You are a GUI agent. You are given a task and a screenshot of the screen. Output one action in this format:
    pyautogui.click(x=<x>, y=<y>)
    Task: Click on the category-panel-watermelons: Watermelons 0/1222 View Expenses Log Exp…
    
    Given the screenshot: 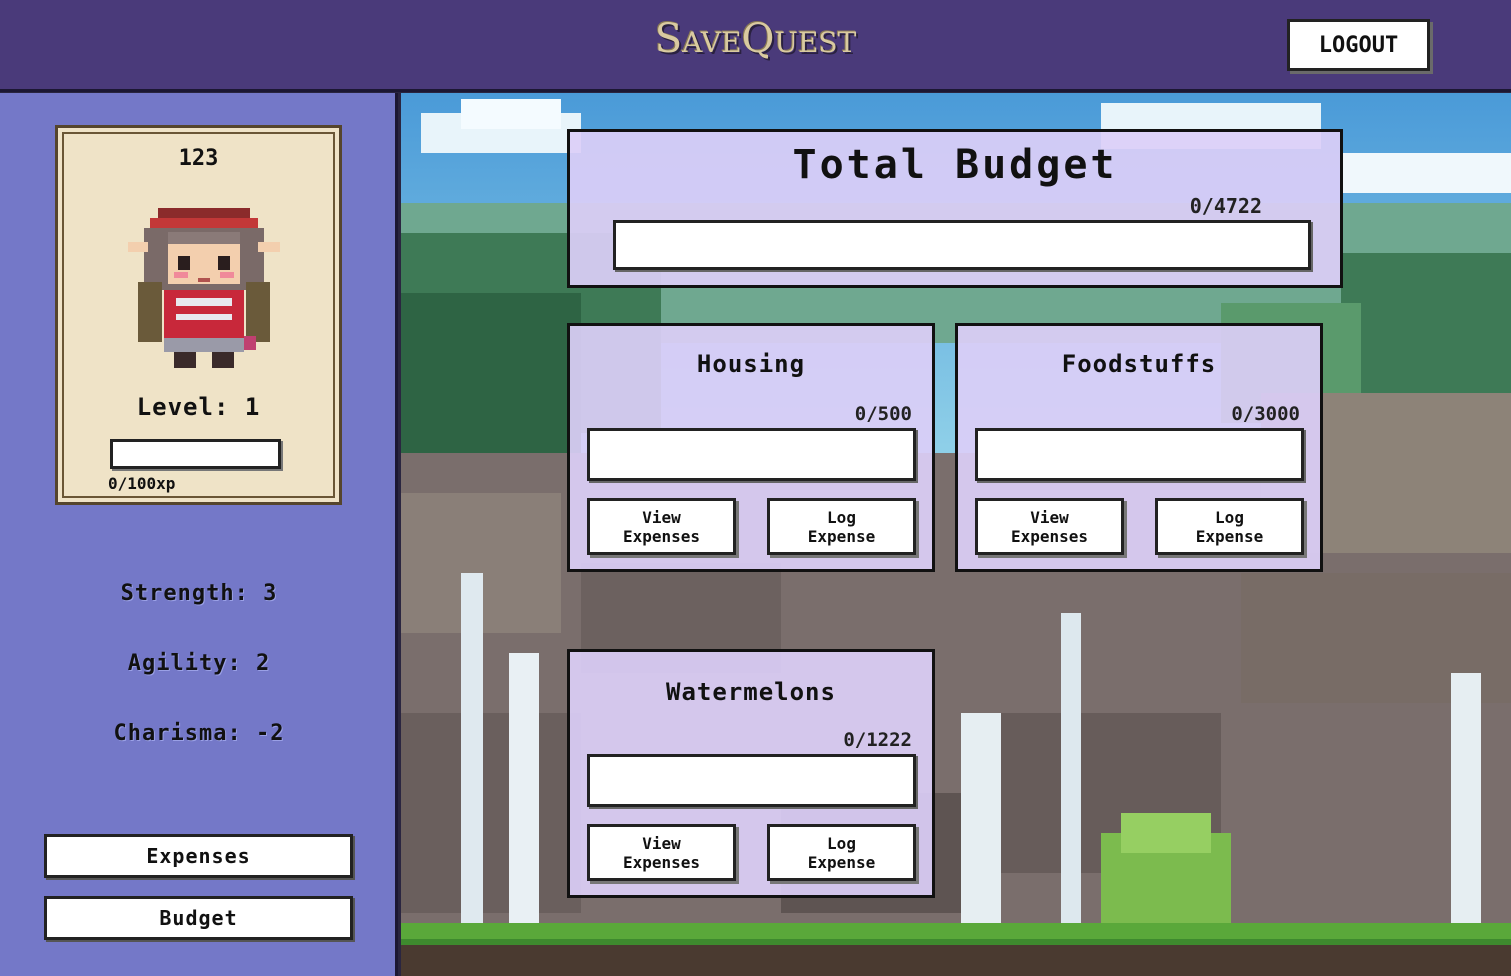 What is the action you would take?
    pyautogui.click(x=751, y=773)
    